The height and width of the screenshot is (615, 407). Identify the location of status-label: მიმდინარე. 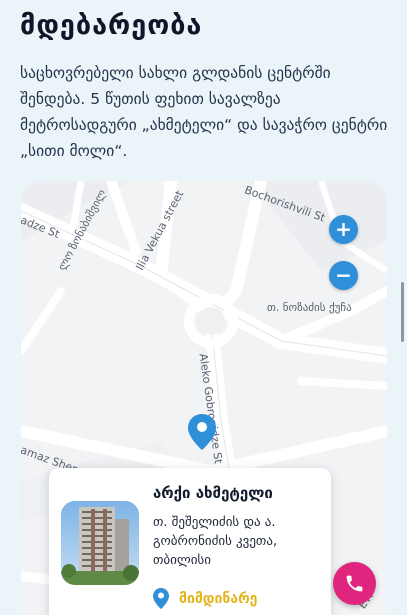
(218, 599).